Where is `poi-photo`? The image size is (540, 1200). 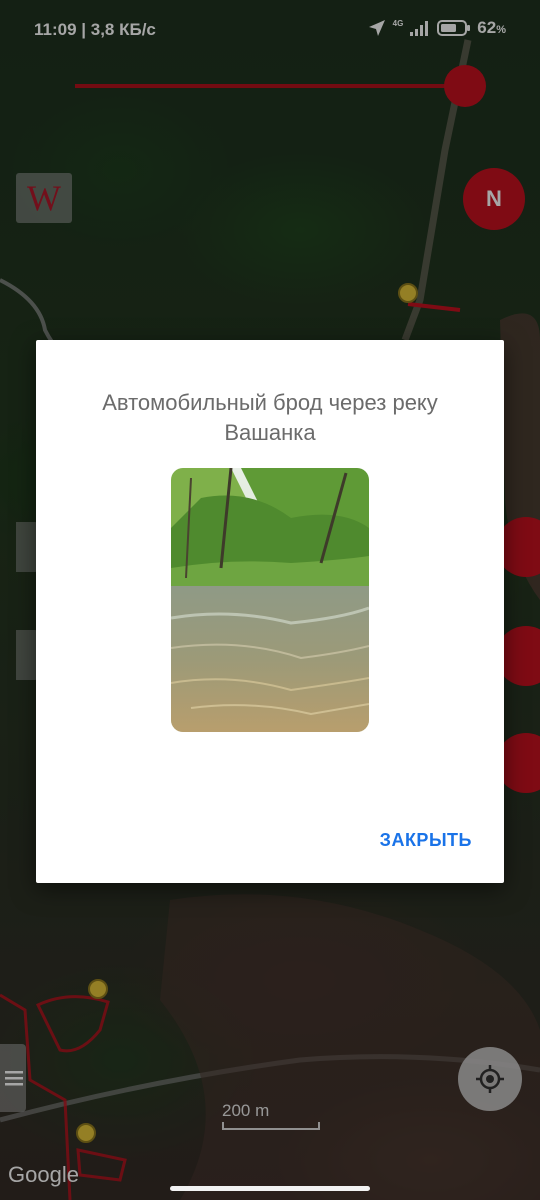 poi-photo is located at coordinates (270, 600).